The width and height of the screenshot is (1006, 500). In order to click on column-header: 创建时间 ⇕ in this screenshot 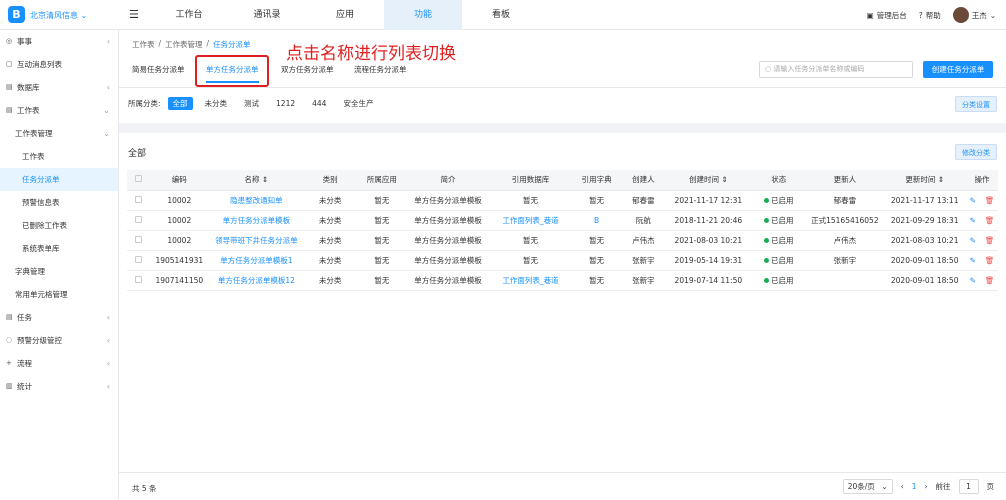, I will do `click(708, 180)`.